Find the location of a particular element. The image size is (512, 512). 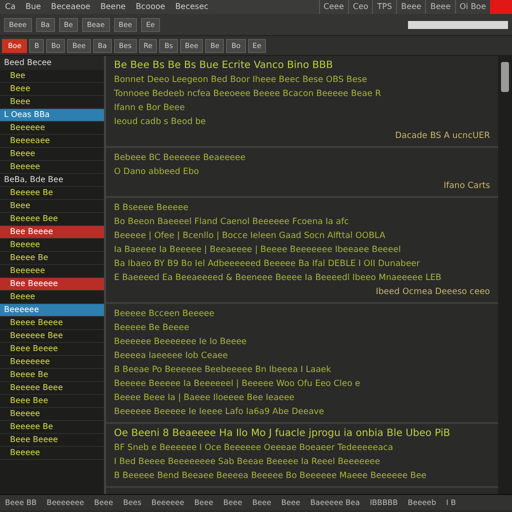

menu-item: Bue is located at coordinates (33, 7).